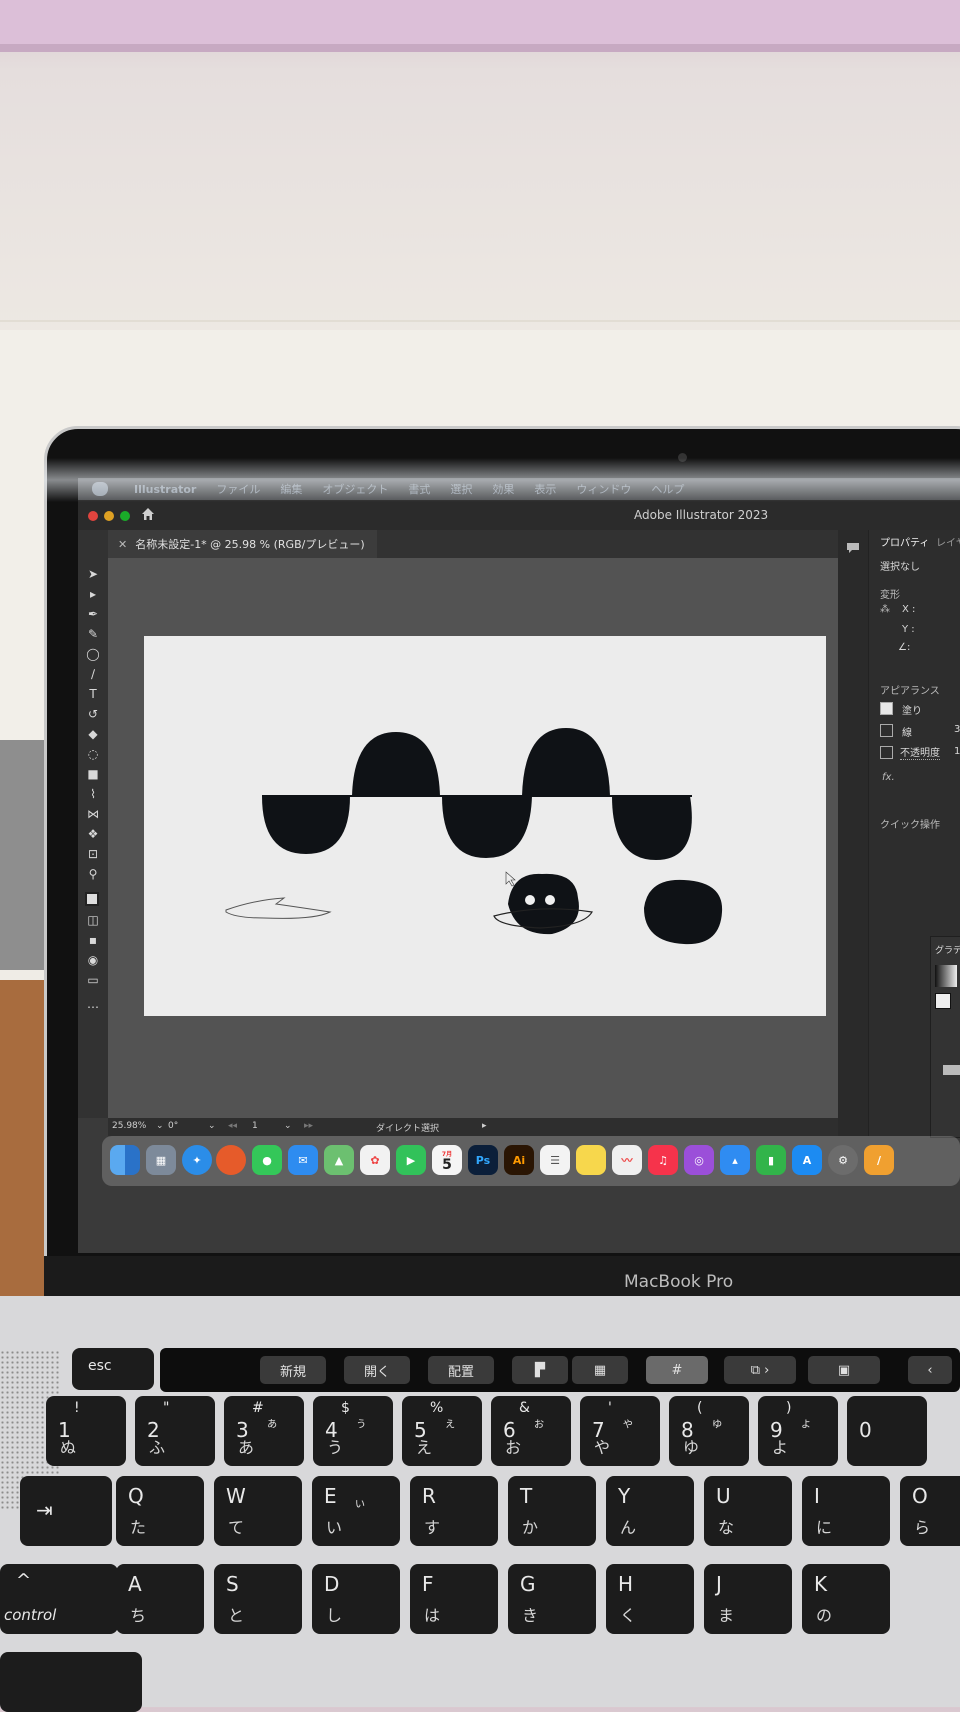  Describe the element at coordinates (93, 694) in the screenshot. I see `type-tool-icon: T` at that location.